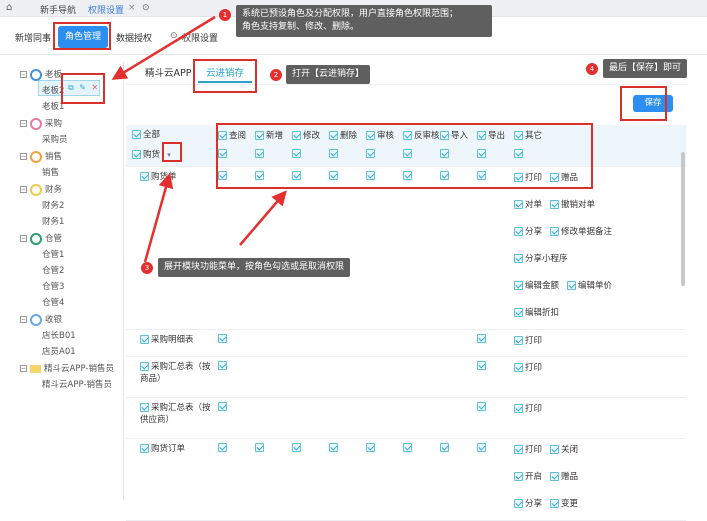 The image size is (707, 521). Describe the element at coordinates (276, 75) in the screenshot. I see `annotation-badge-2: 2` at that location.